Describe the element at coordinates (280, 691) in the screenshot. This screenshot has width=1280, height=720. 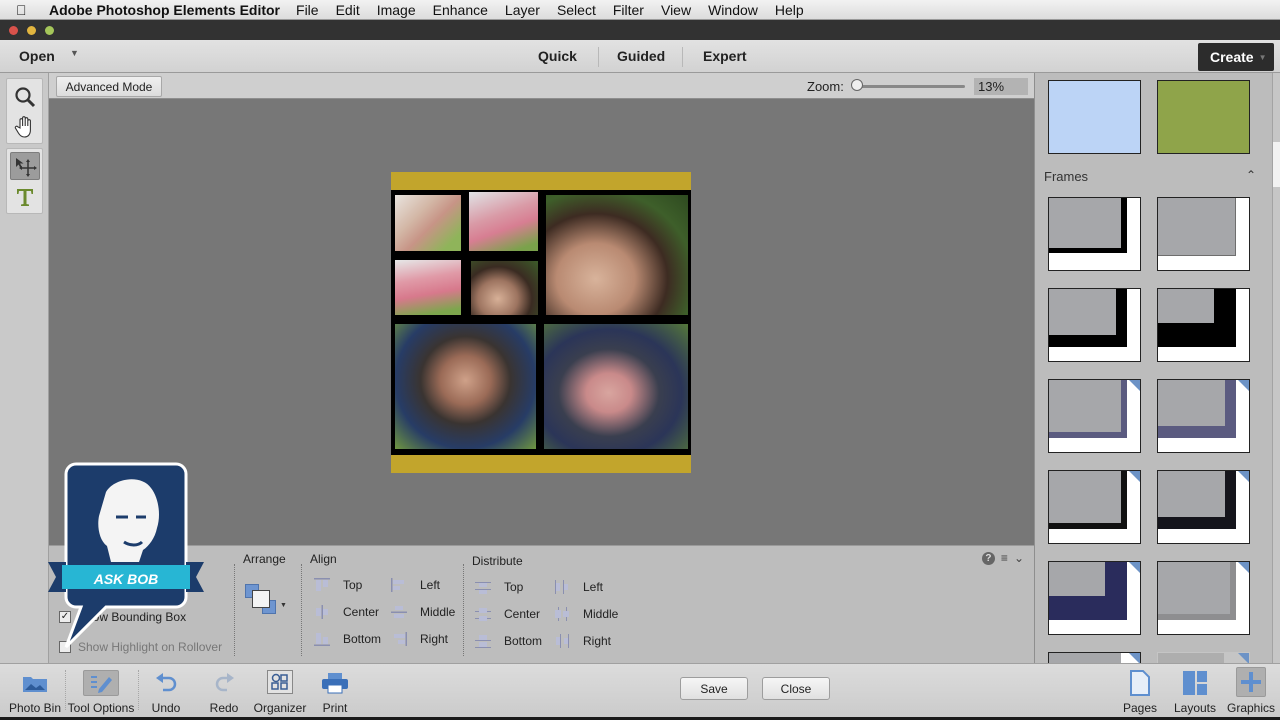
I see `organizer-button: Organizer` at that location.